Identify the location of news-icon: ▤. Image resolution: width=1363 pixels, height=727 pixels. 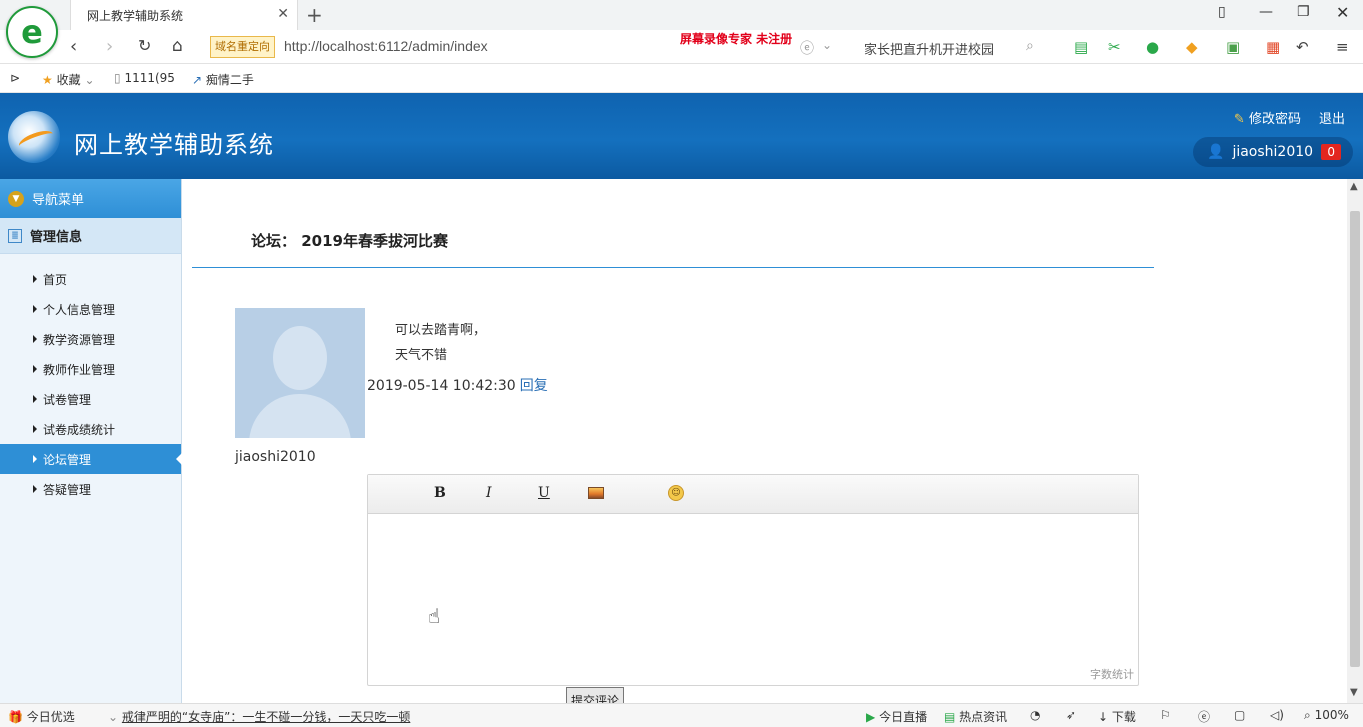
(950, 717).